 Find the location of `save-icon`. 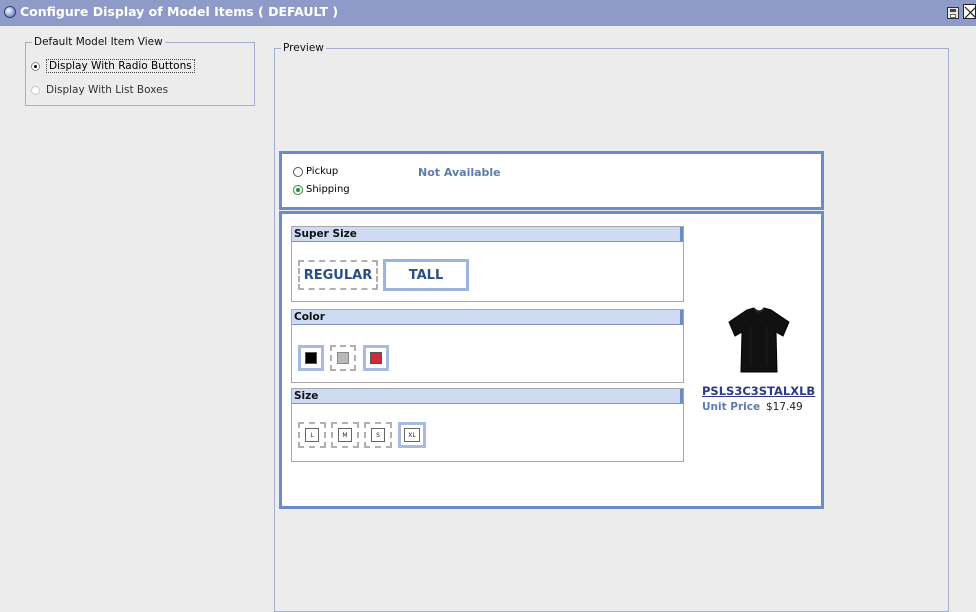

save-icon is located at coordinates (953, 13).